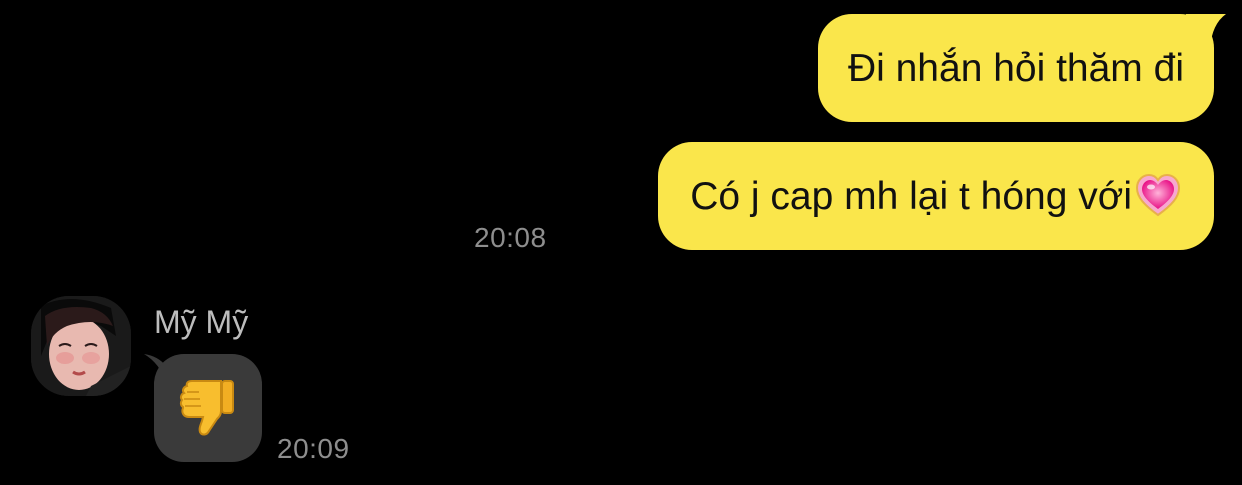  Describe the element at coordinates (1158, 195) in the screenshot. I see `growing-heart-icon` at that location.